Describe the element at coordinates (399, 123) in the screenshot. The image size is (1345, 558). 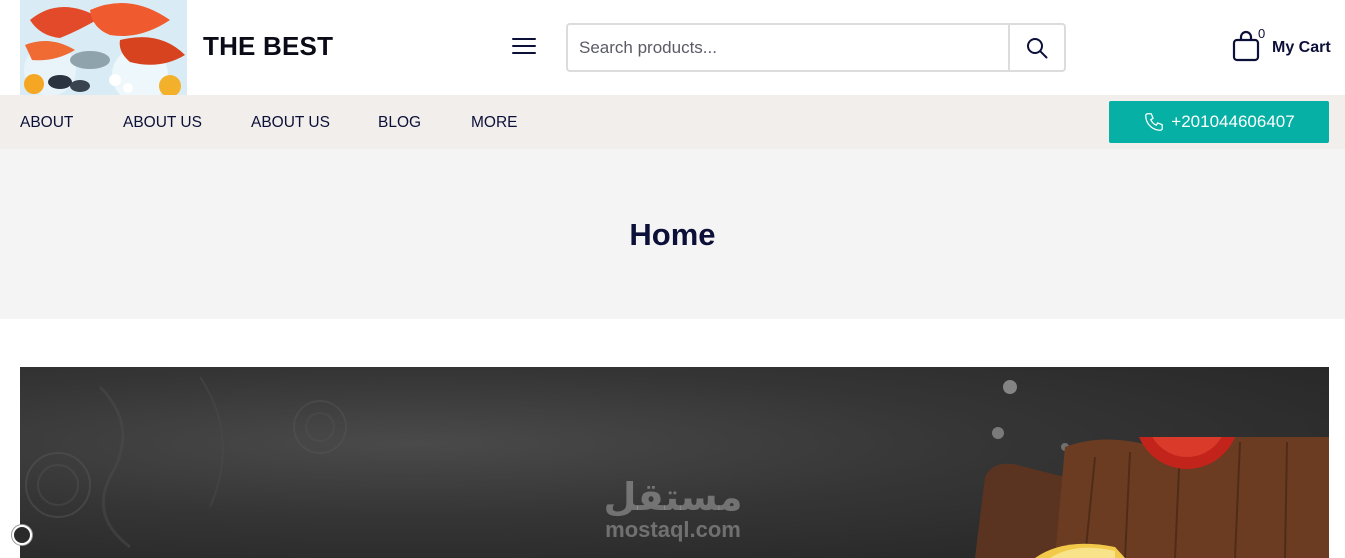
I see `nav-item-blog: BLOG` at that location.